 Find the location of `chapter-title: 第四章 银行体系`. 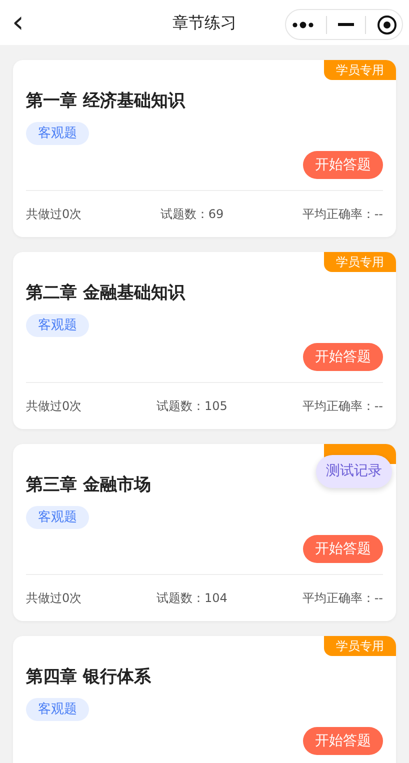

chapter-title: 第四章 银行体系 is located at coordinates (89, 677).